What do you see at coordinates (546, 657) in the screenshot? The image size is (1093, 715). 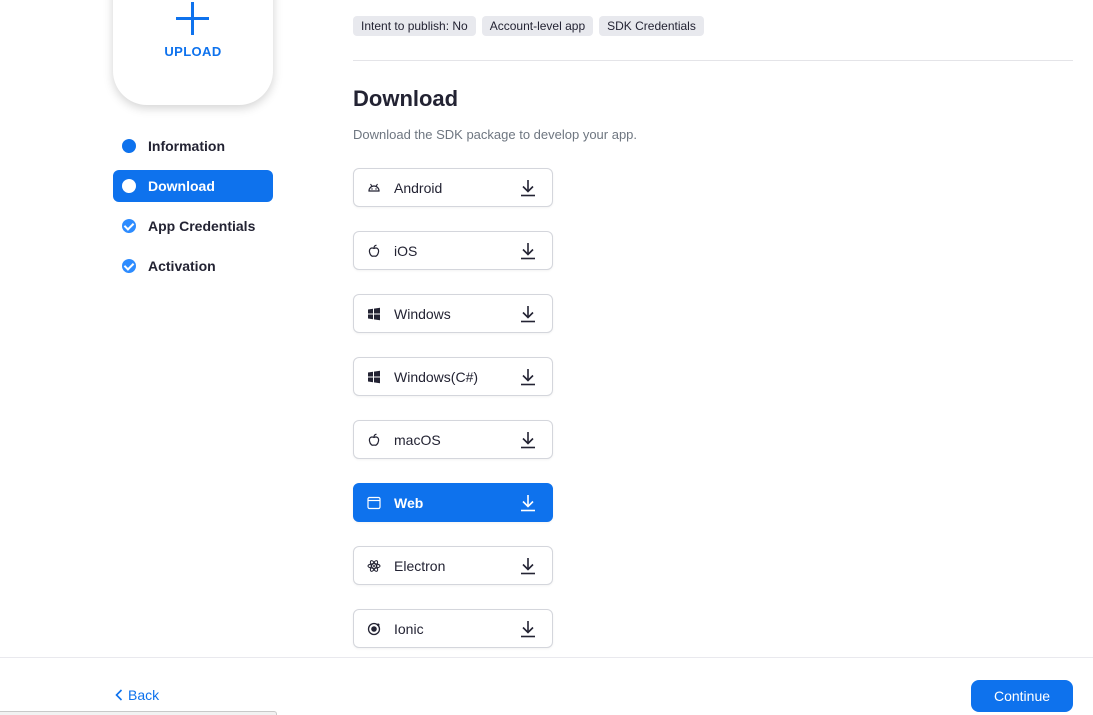 I see `footer-divider` at bounding box center [546, 657].